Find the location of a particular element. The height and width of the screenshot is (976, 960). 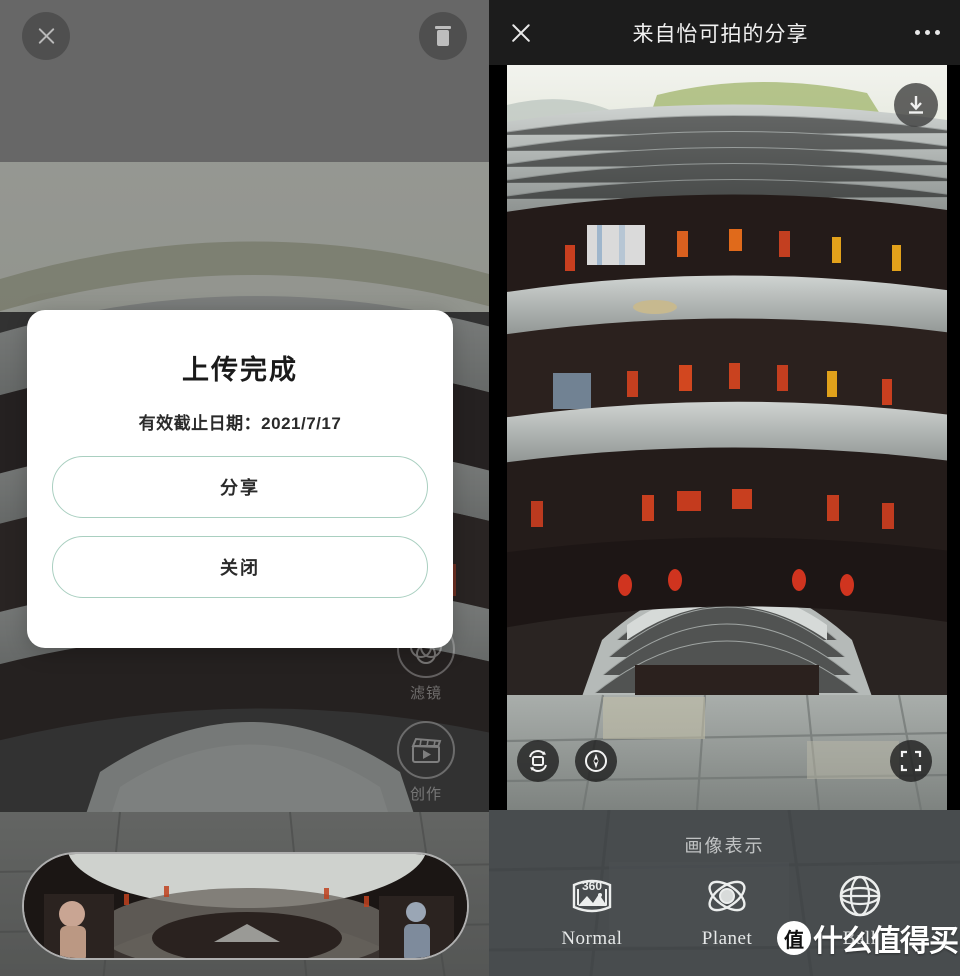

mode-planet-label: Planet is located at coordinates (727, 938).